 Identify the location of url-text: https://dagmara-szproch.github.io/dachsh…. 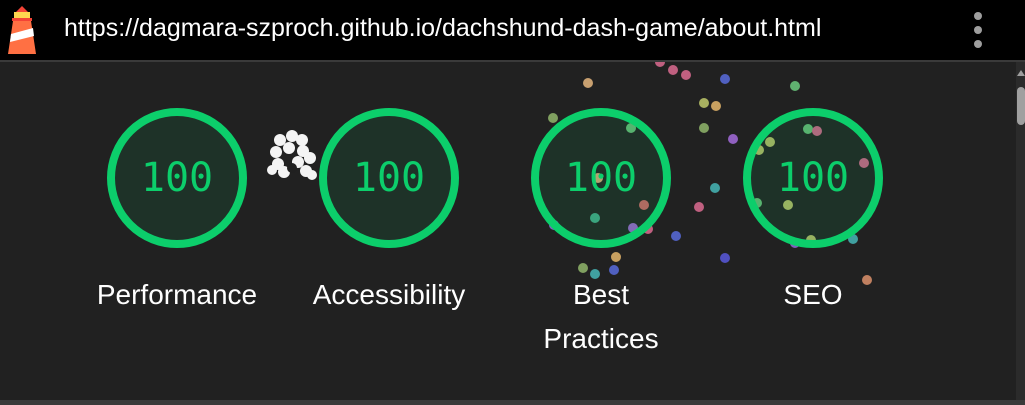
(442, 28).